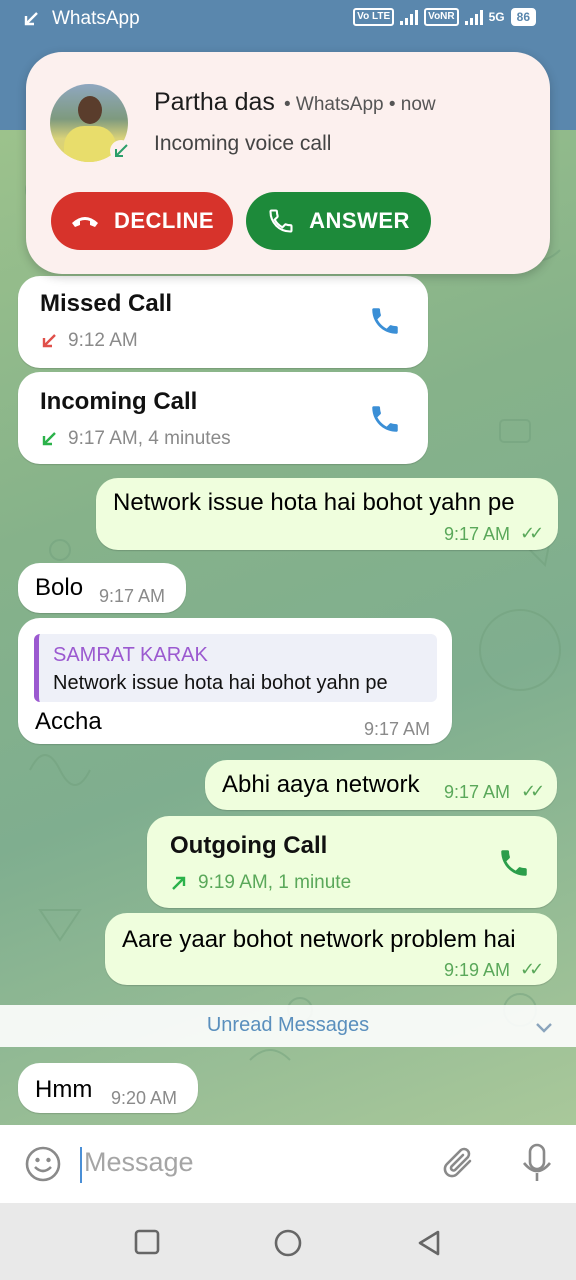  Describe the element at coordinates (130, 655) in the screenshot. I see `quote-author: SAMRAT KARAK` at that location.